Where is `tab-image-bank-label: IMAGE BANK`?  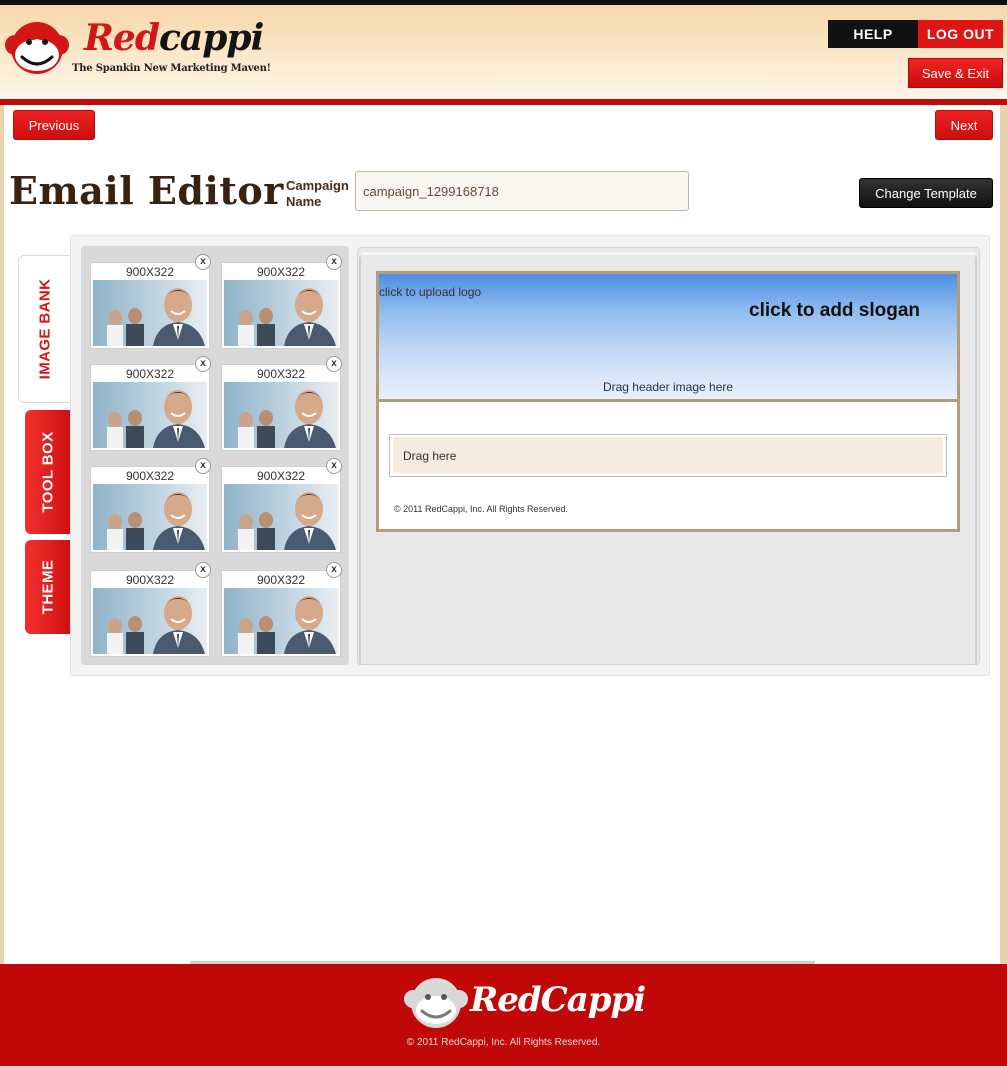 tab-image-bank-label: IMAGE BANK is located at coordinates (45, 329).